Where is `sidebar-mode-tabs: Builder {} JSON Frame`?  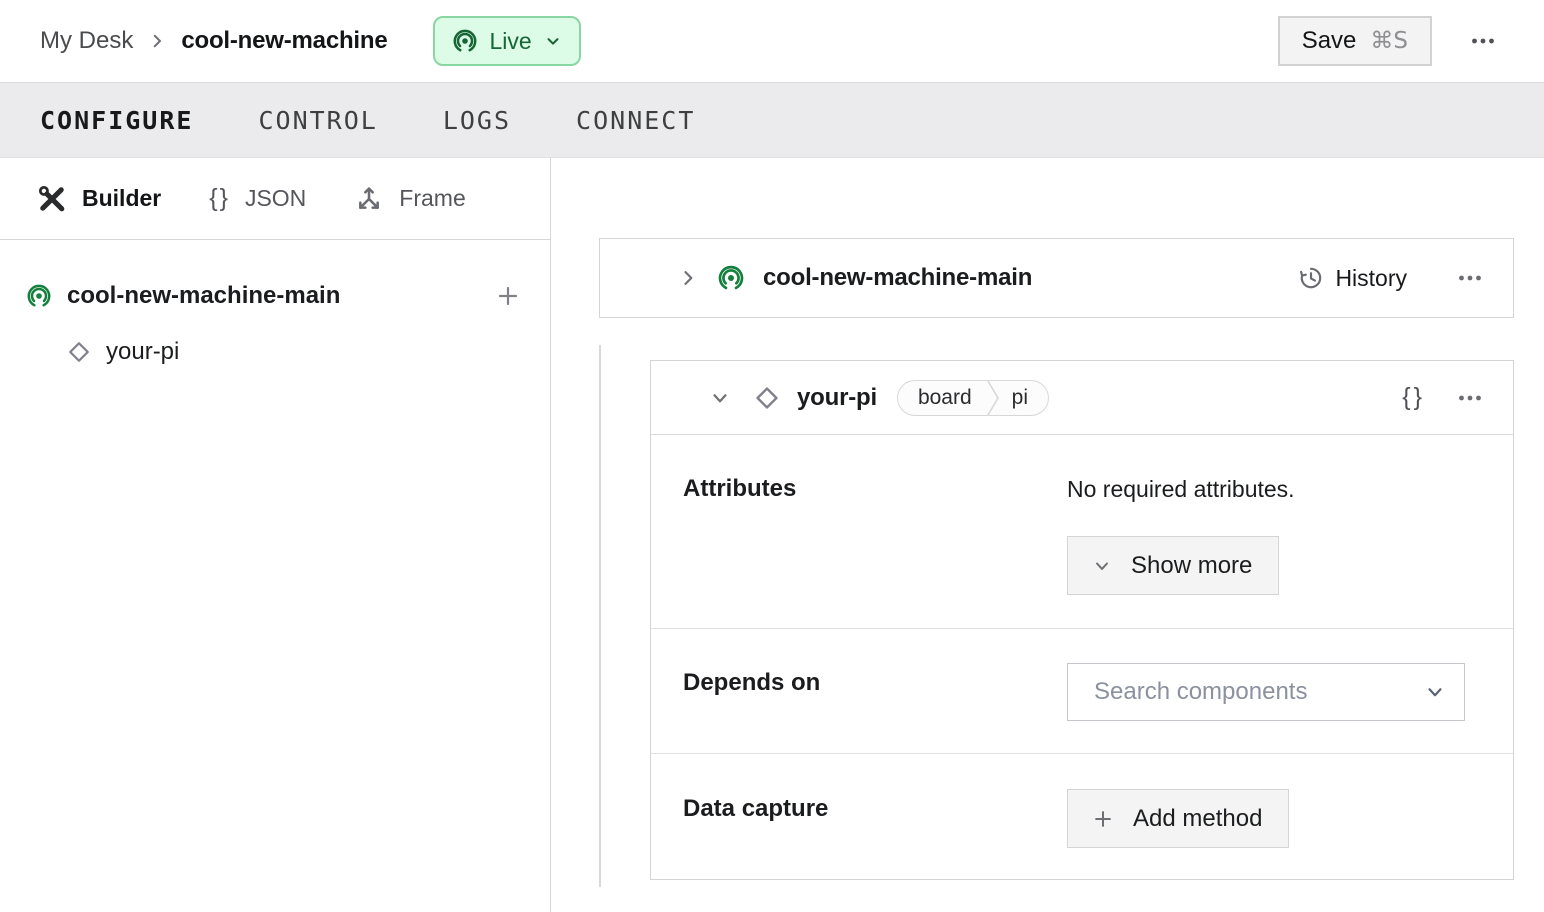
sidebar-mode-tabs: Builder {} JSON Frame is located at coordinates (275, 199).